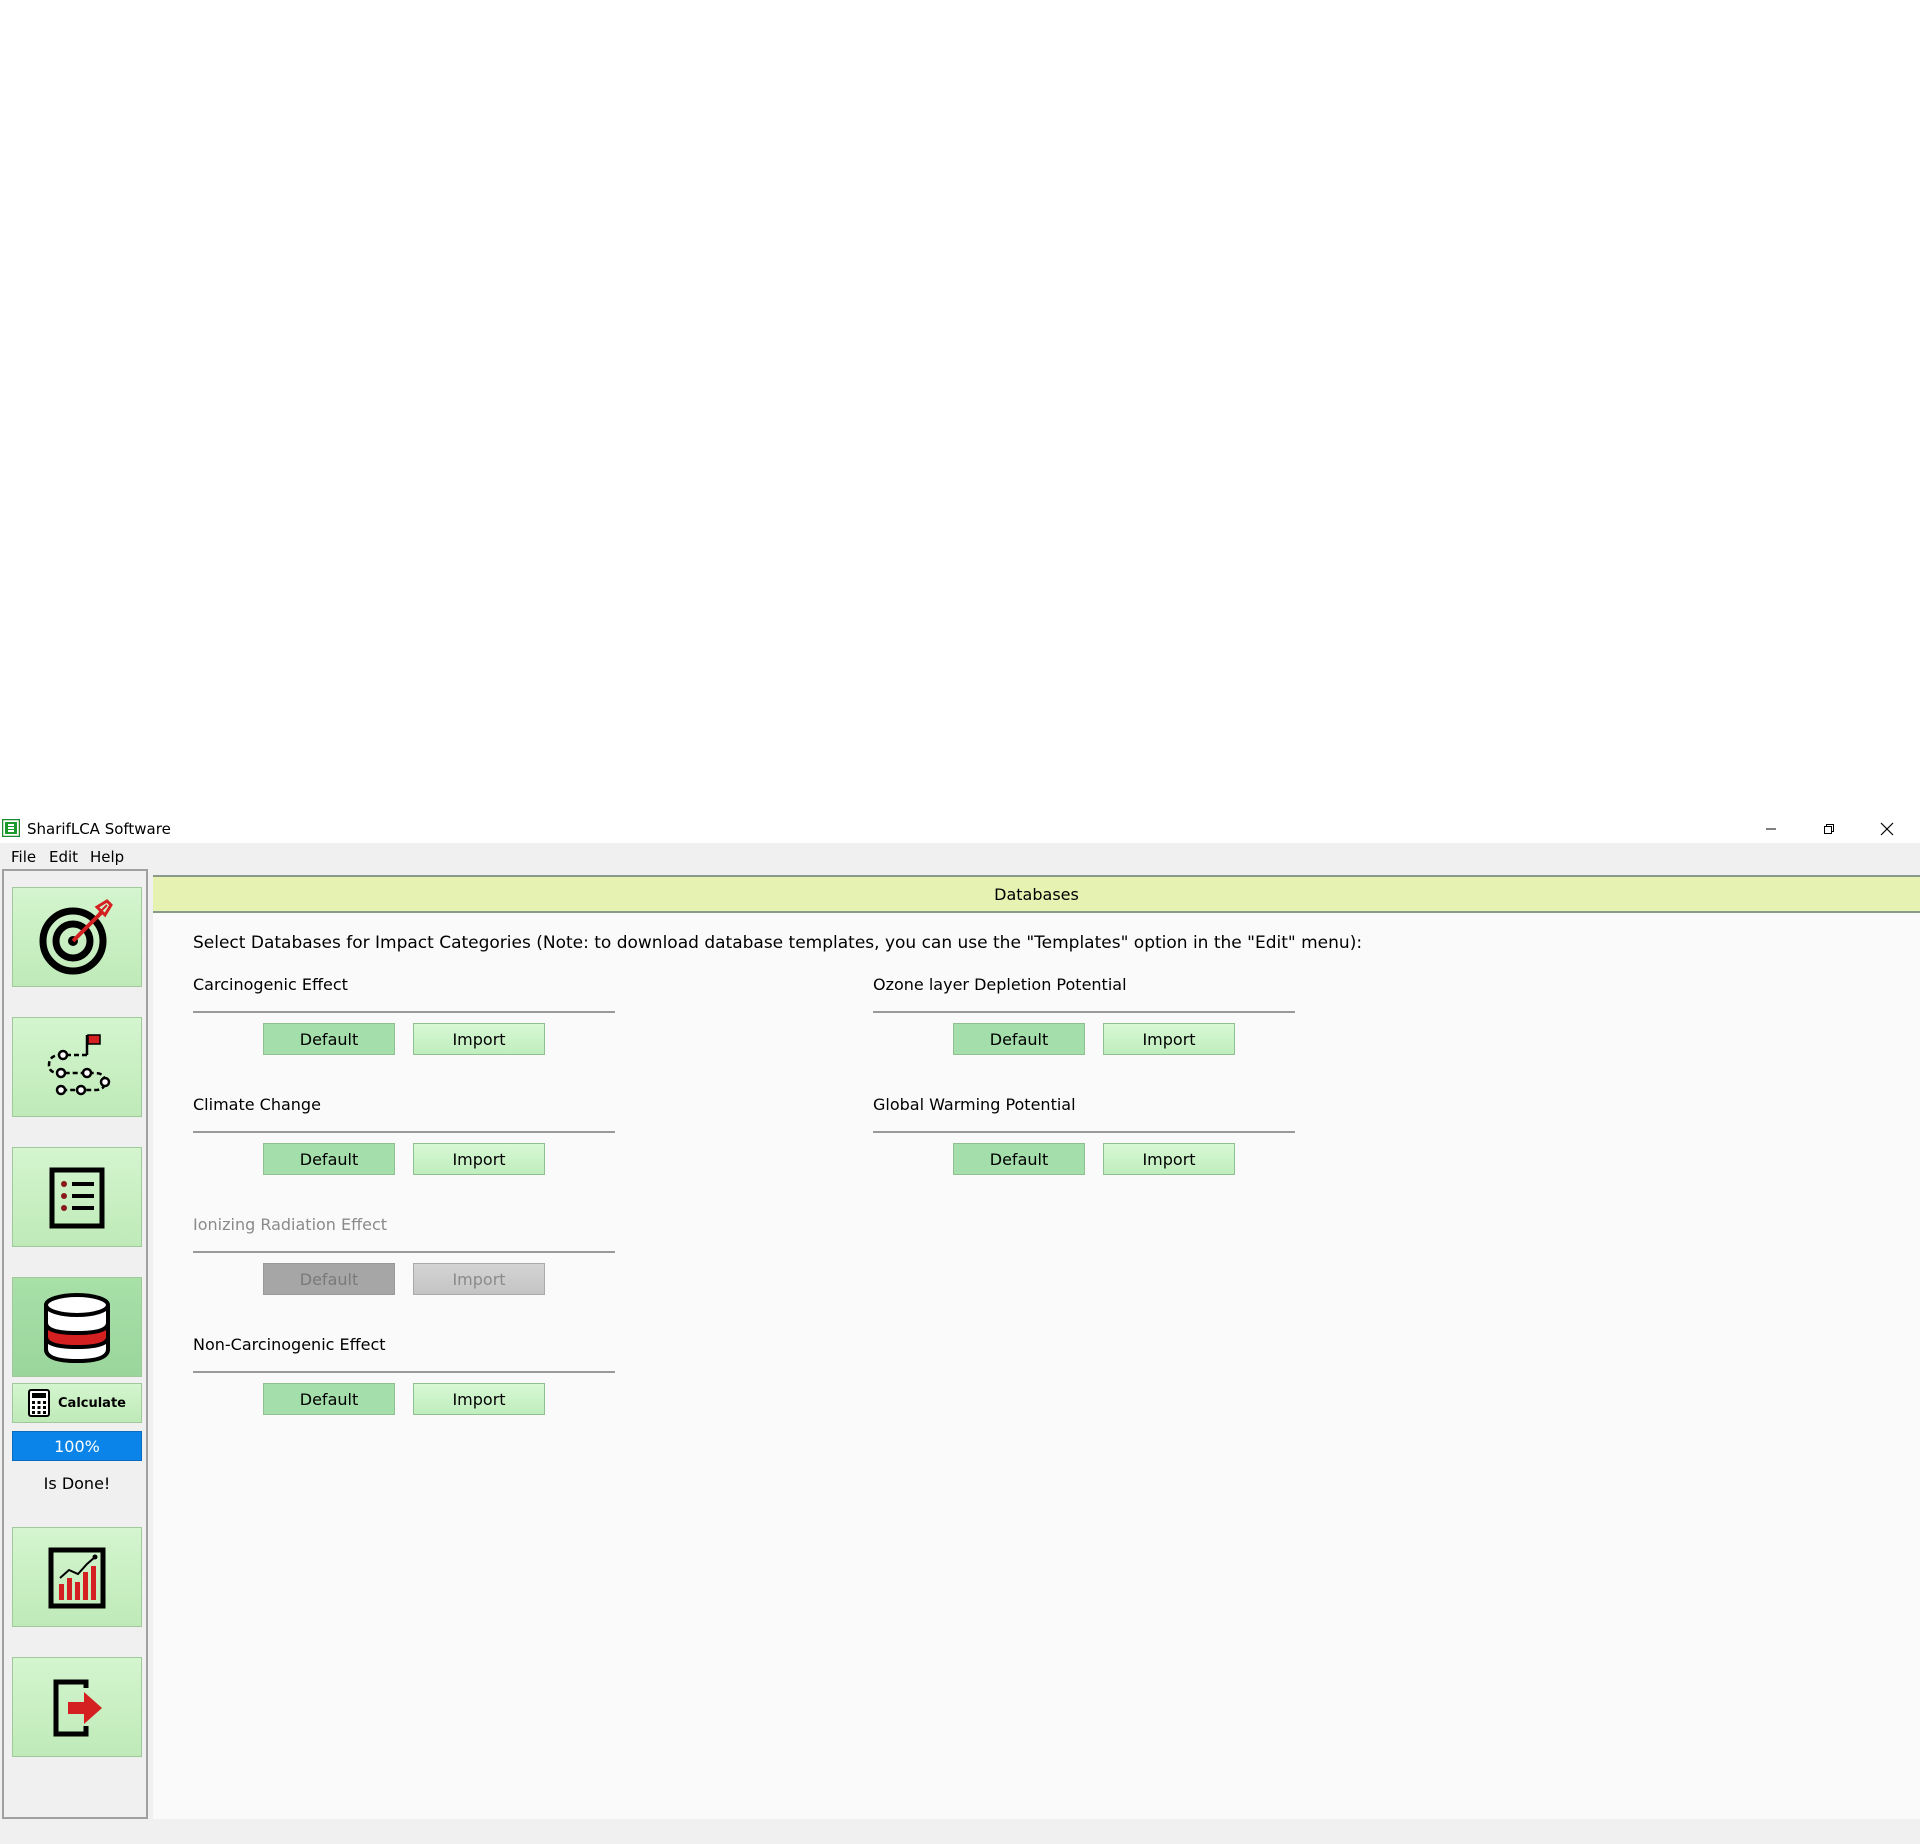 The image size is (1920, 1844). I want to click on minimize-button, so click(1771, 829).